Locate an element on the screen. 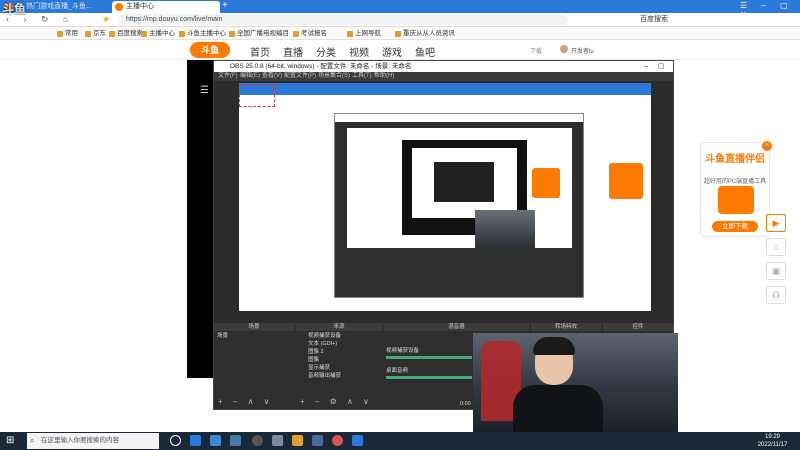  obs-icon is located at coordinates (257, 440).